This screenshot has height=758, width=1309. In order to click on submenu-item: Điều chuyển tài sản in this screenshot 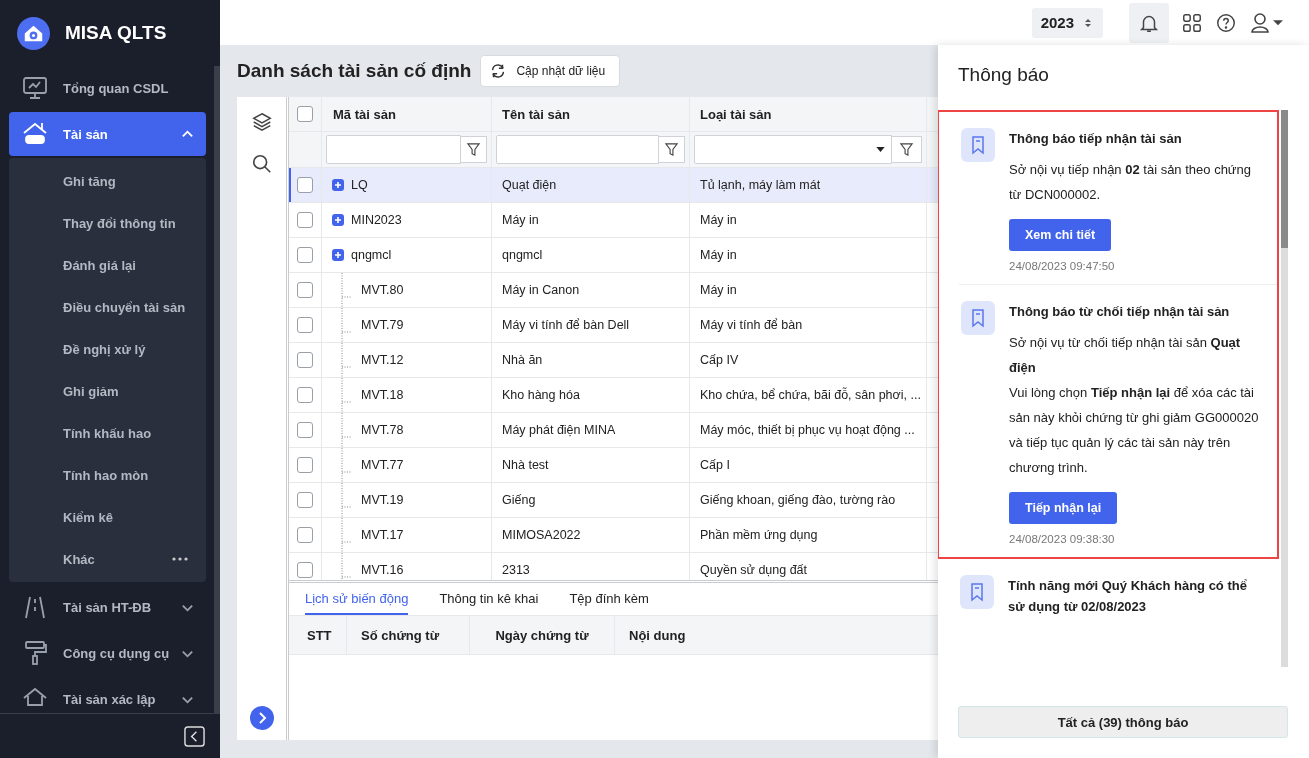, I will do `click(107, 307)`.